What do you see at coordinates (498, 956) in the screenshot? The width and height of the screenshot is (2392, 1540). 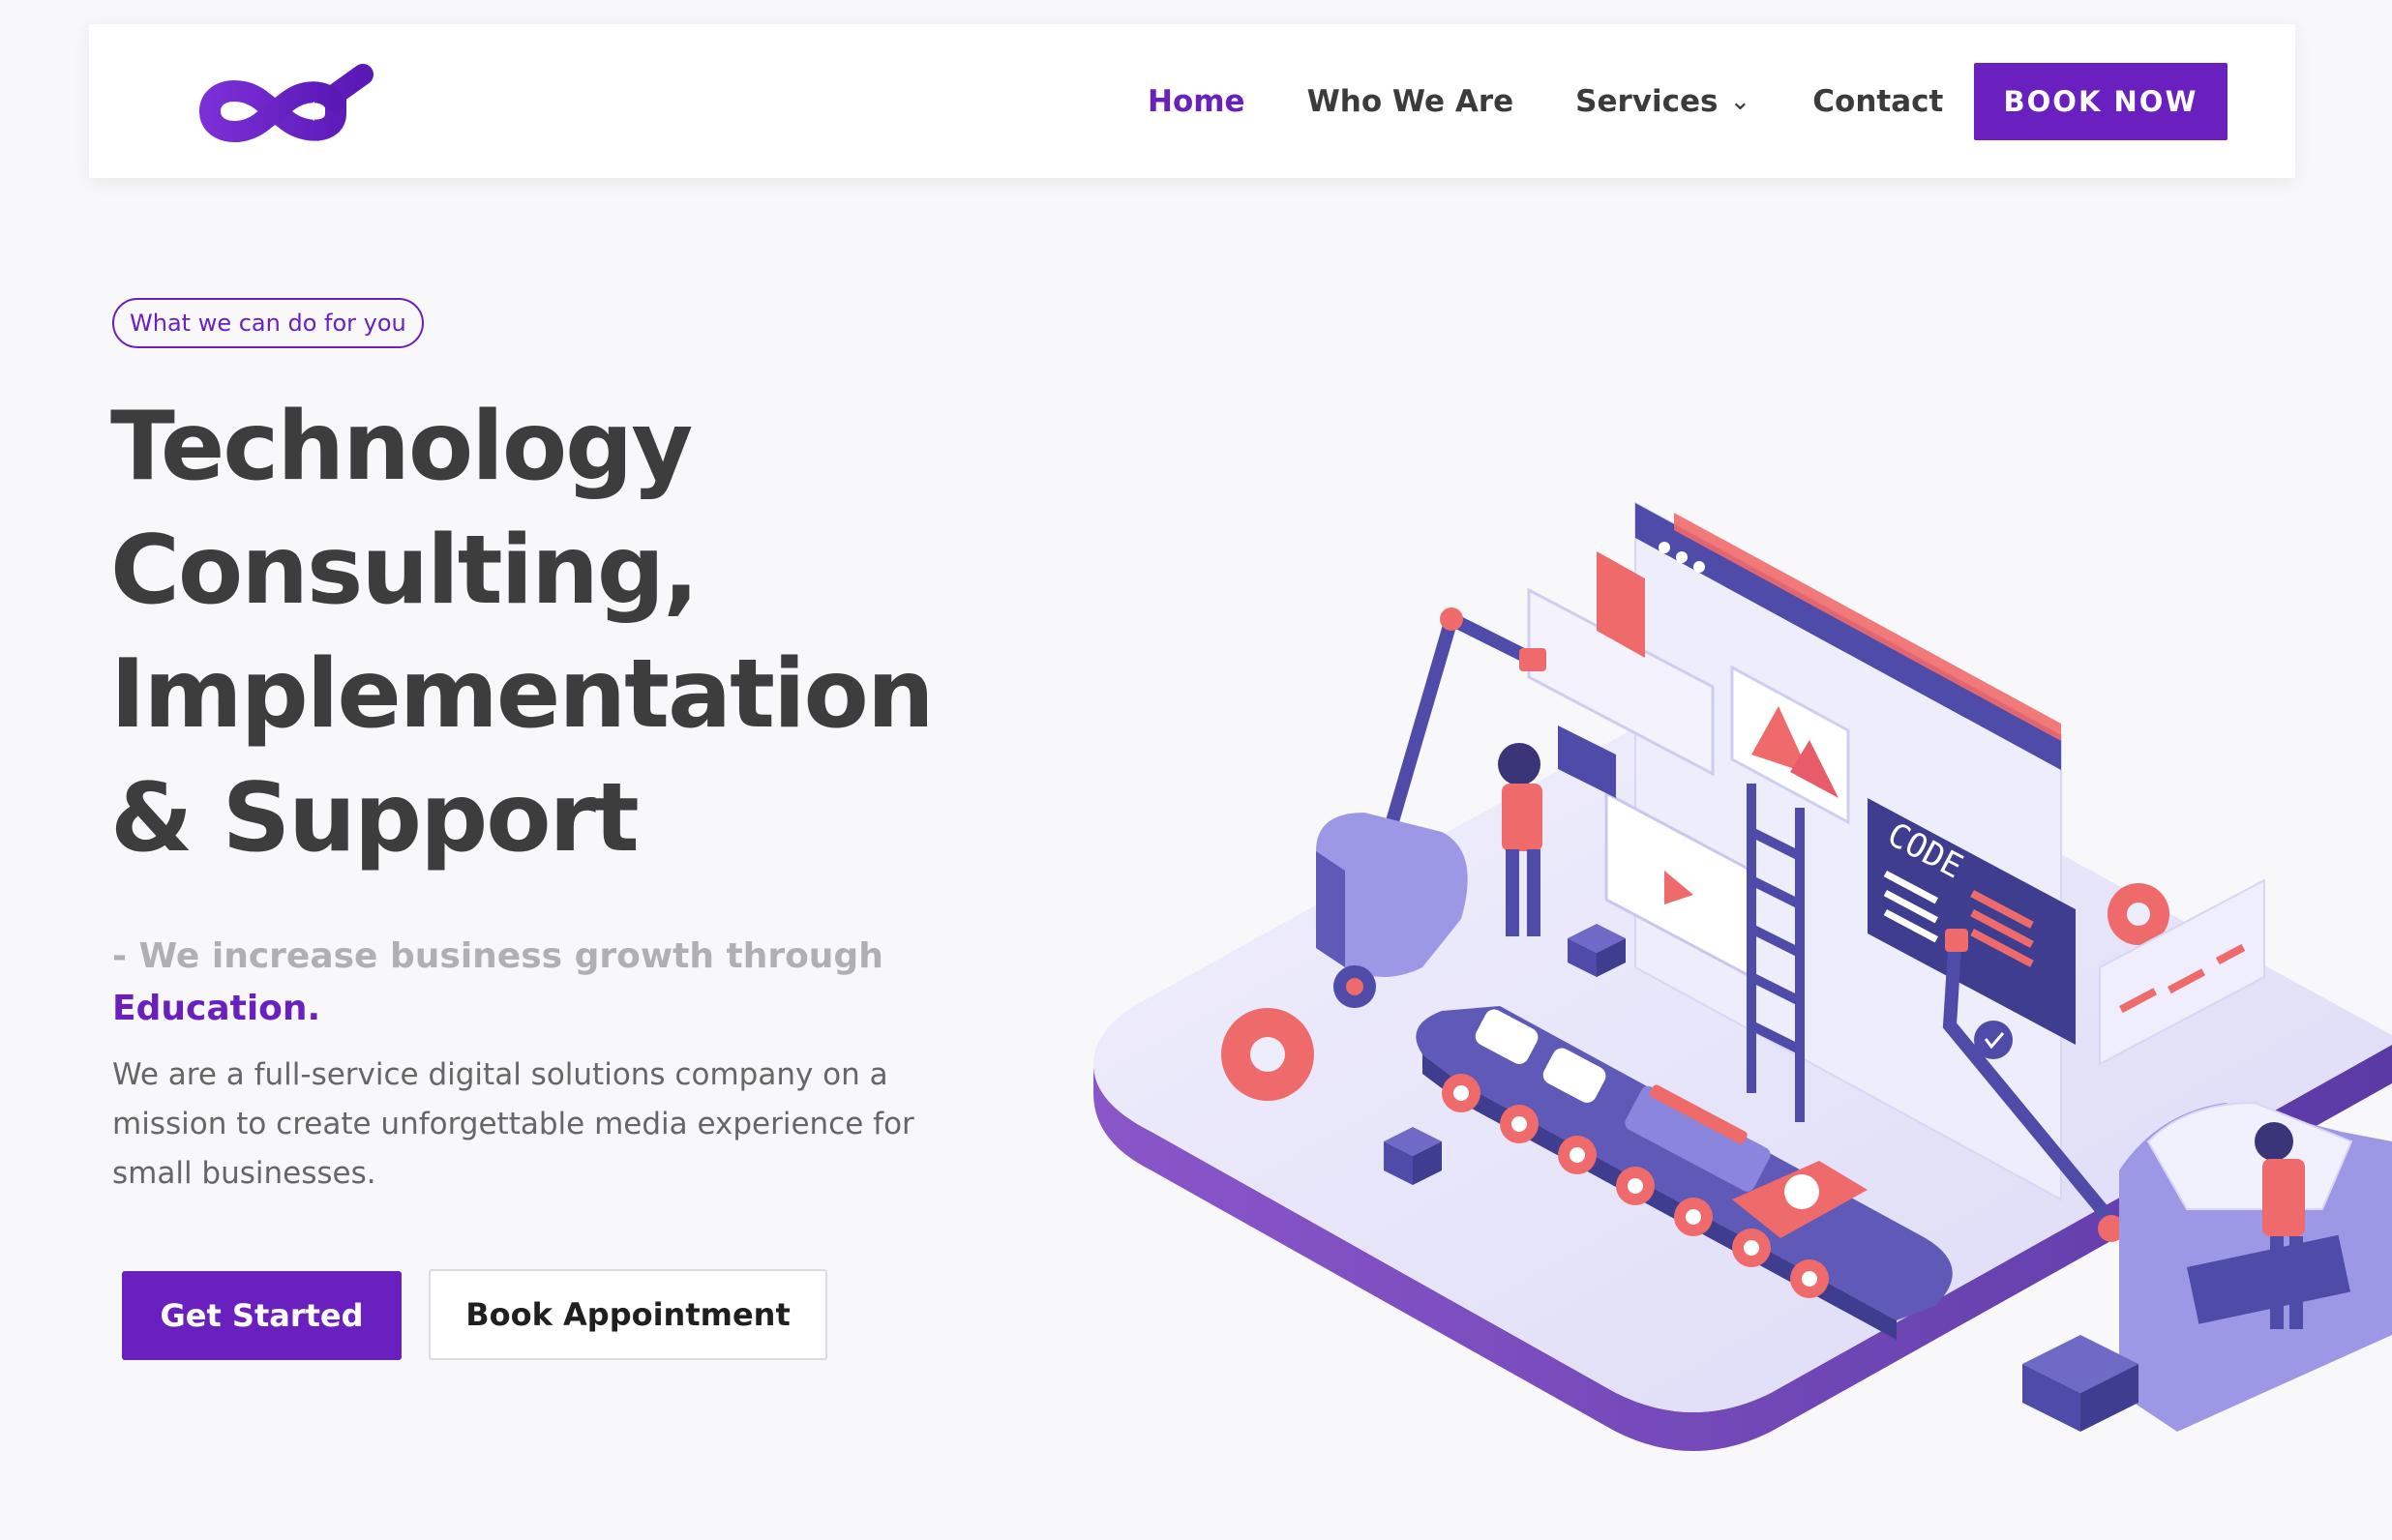 I see `tagline-text: - We increase business growth through` at bounding box center [498, 956].